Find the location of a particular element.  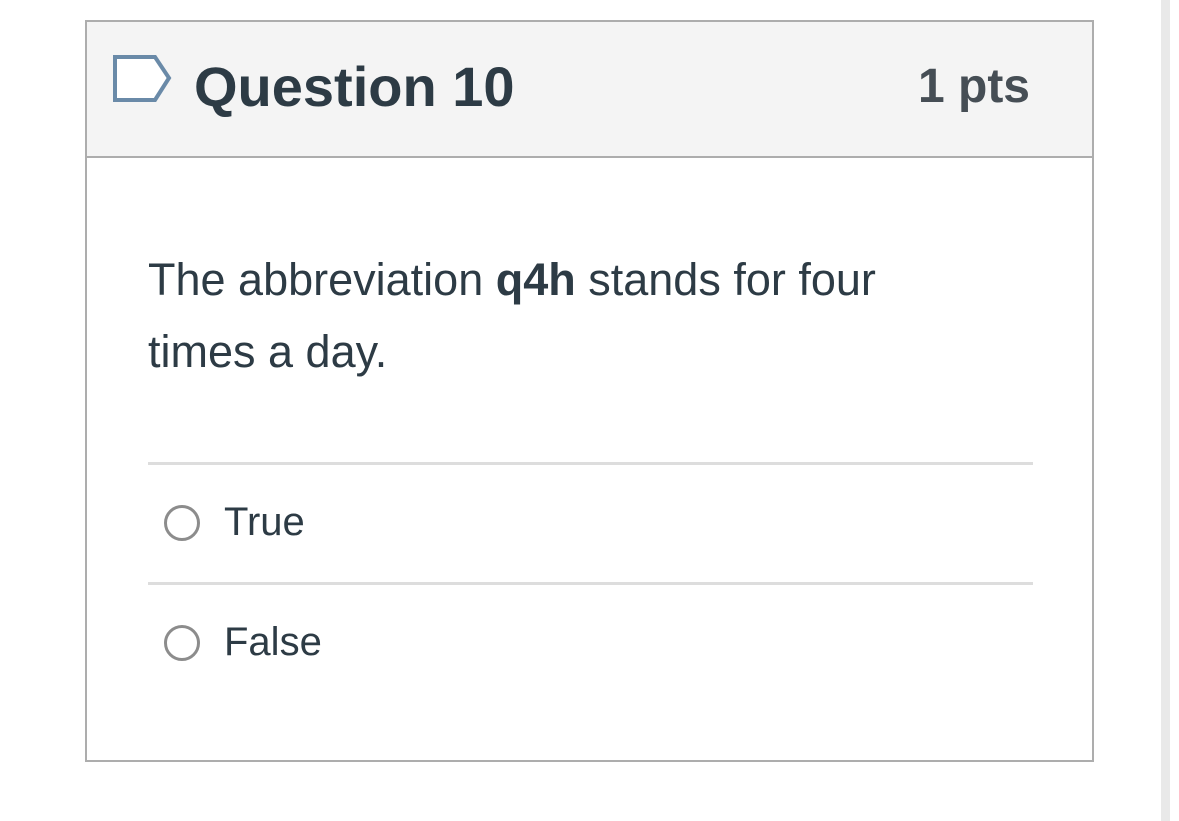

question-text-part-1: The abbreviation is located at coordinates (322, 279).